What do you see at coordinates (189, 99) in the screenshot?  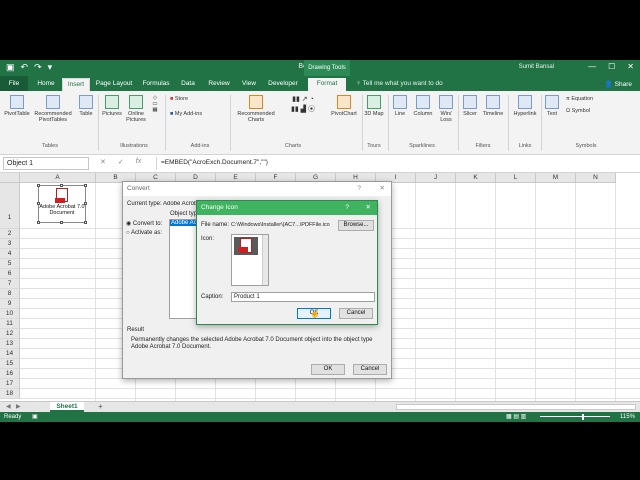 I see `store-button: ■ Store` at bounding box center [189, 99].